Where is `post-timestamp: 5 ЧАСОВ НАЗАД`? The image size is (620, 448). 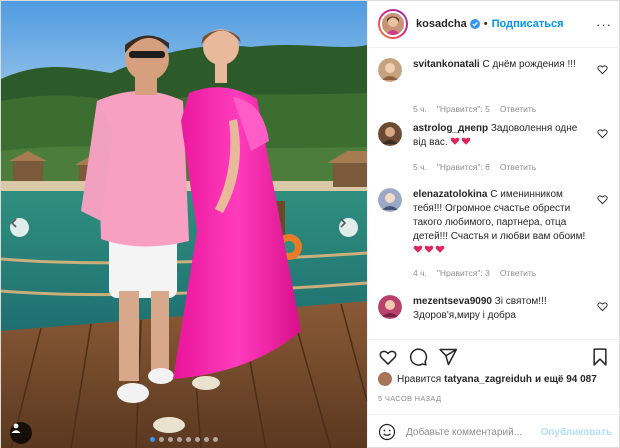 post-timestamp: 5 ЧАСОВ НАЗАД is located at coordinates (409, 398).